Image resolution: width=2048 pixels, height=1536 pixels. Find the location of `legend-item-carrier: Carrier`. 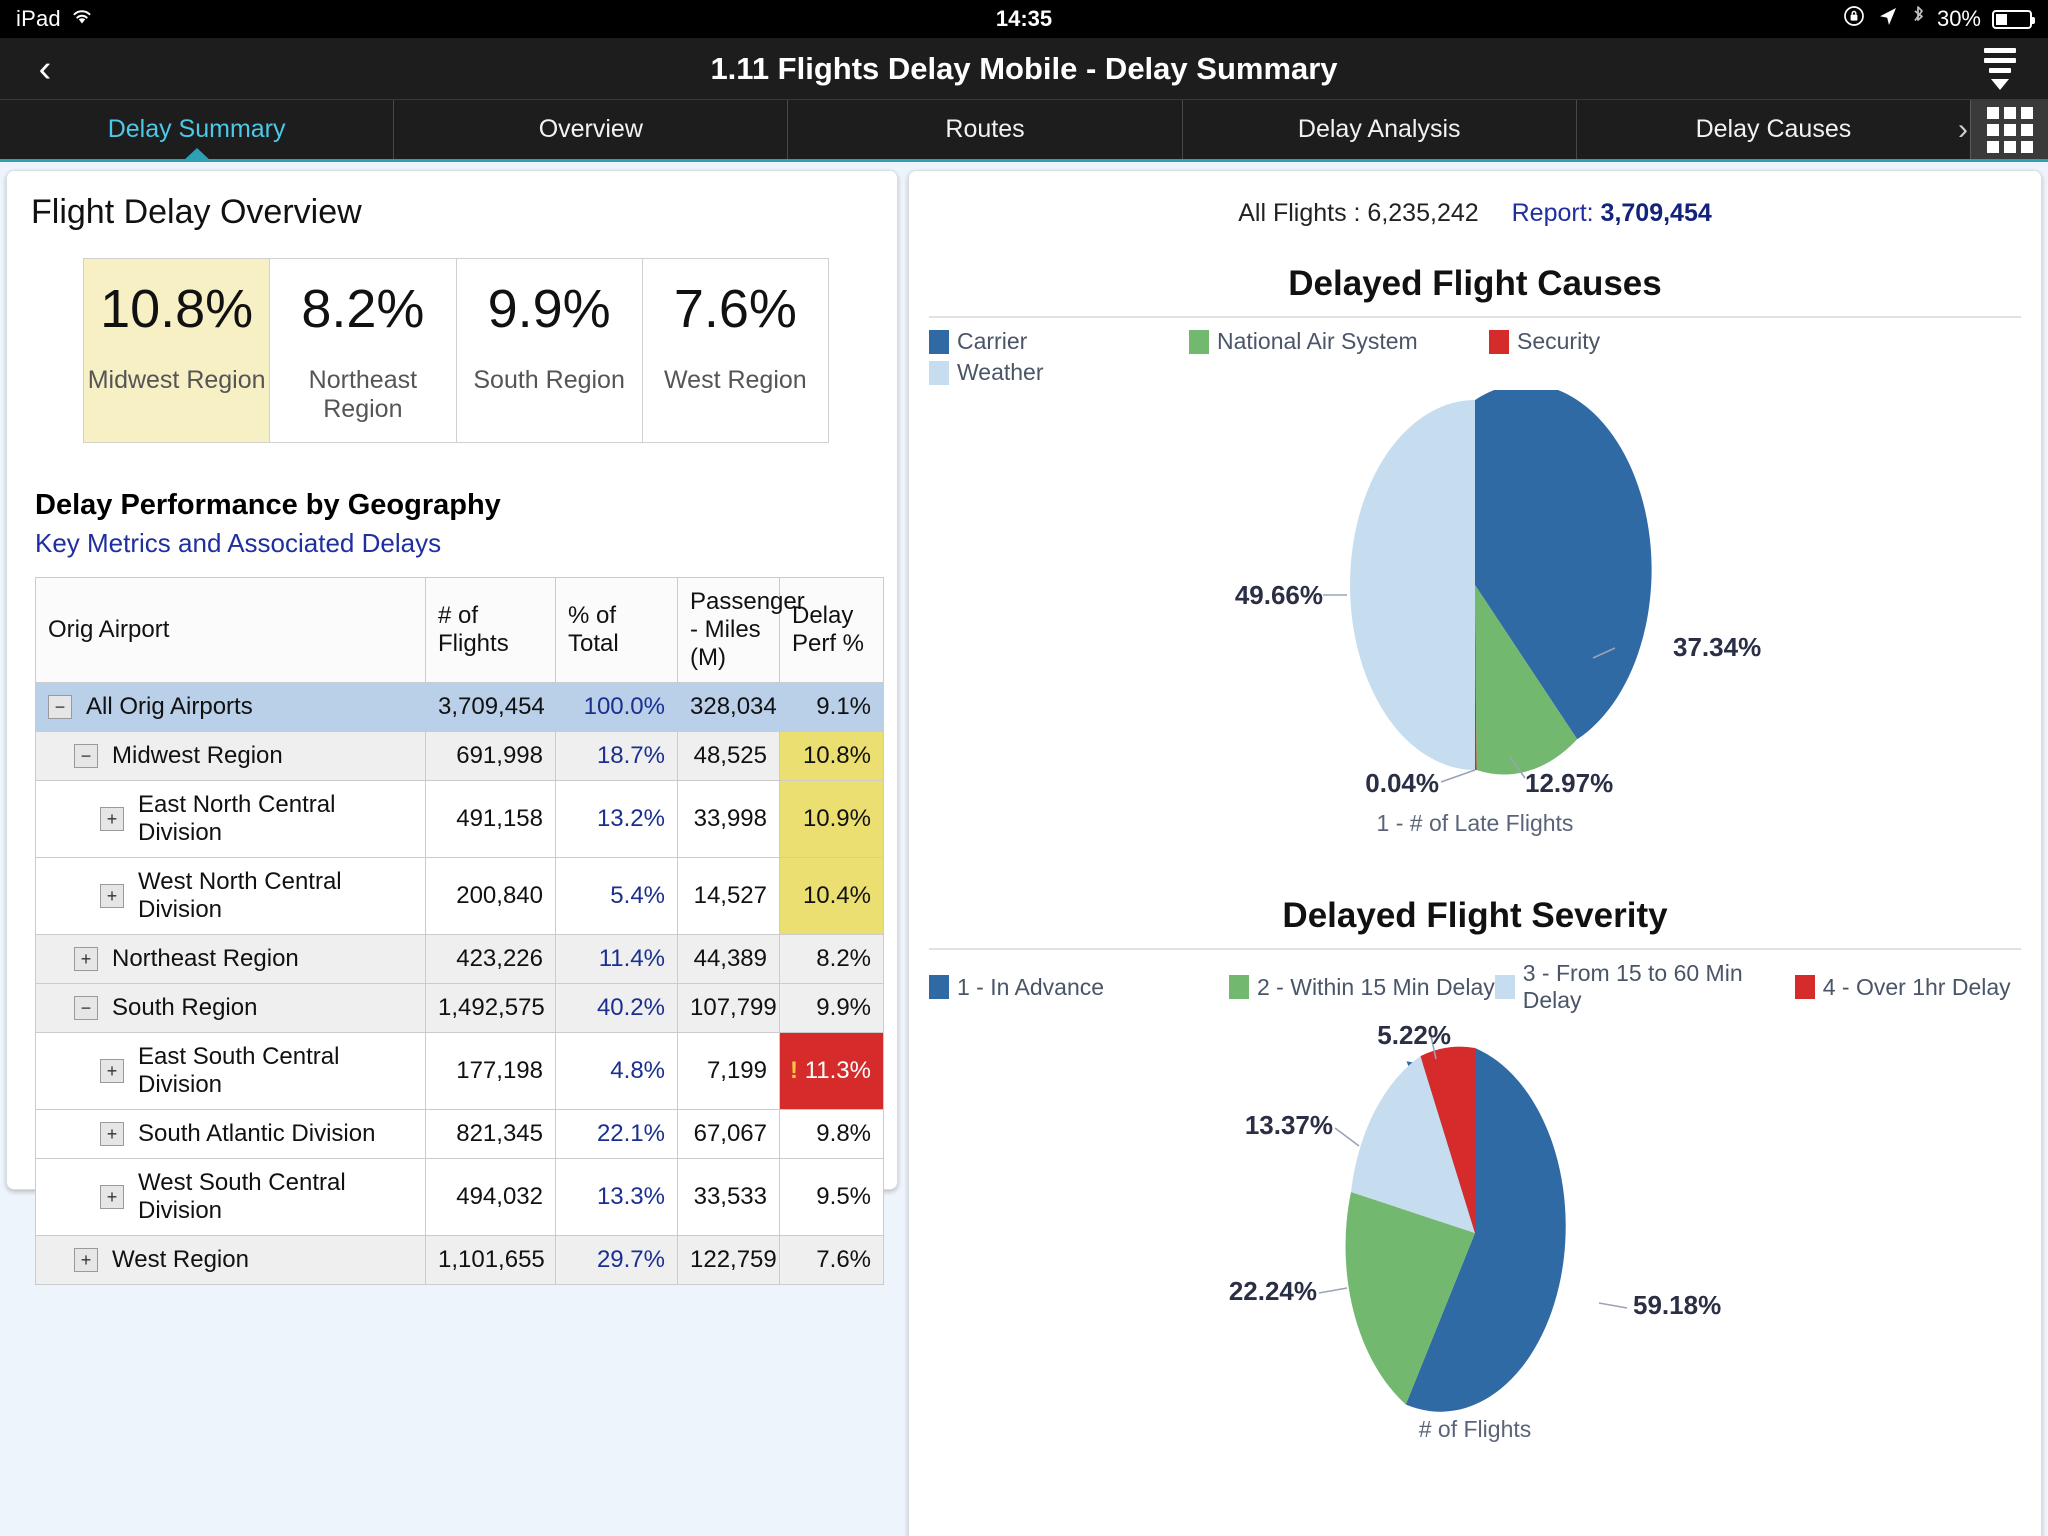

legend-item-carrier: Carrier is located at coordinates (1059, 341).